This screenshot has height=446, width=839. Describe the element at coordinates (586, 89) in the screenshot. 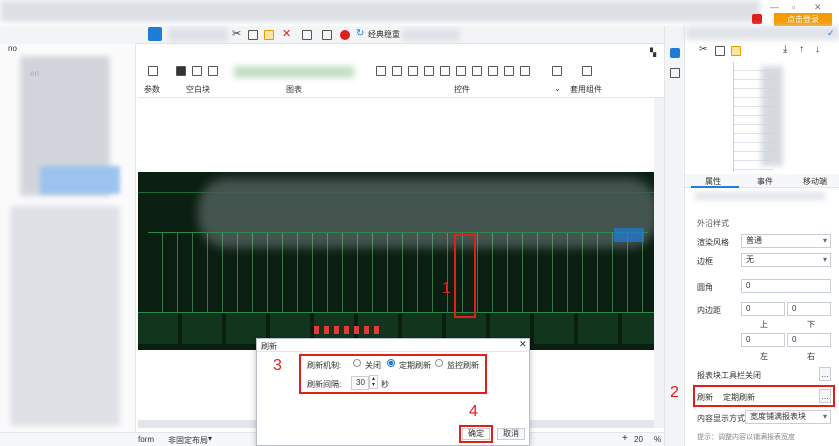

I see `group-label-apply: 套用组件` at that location.